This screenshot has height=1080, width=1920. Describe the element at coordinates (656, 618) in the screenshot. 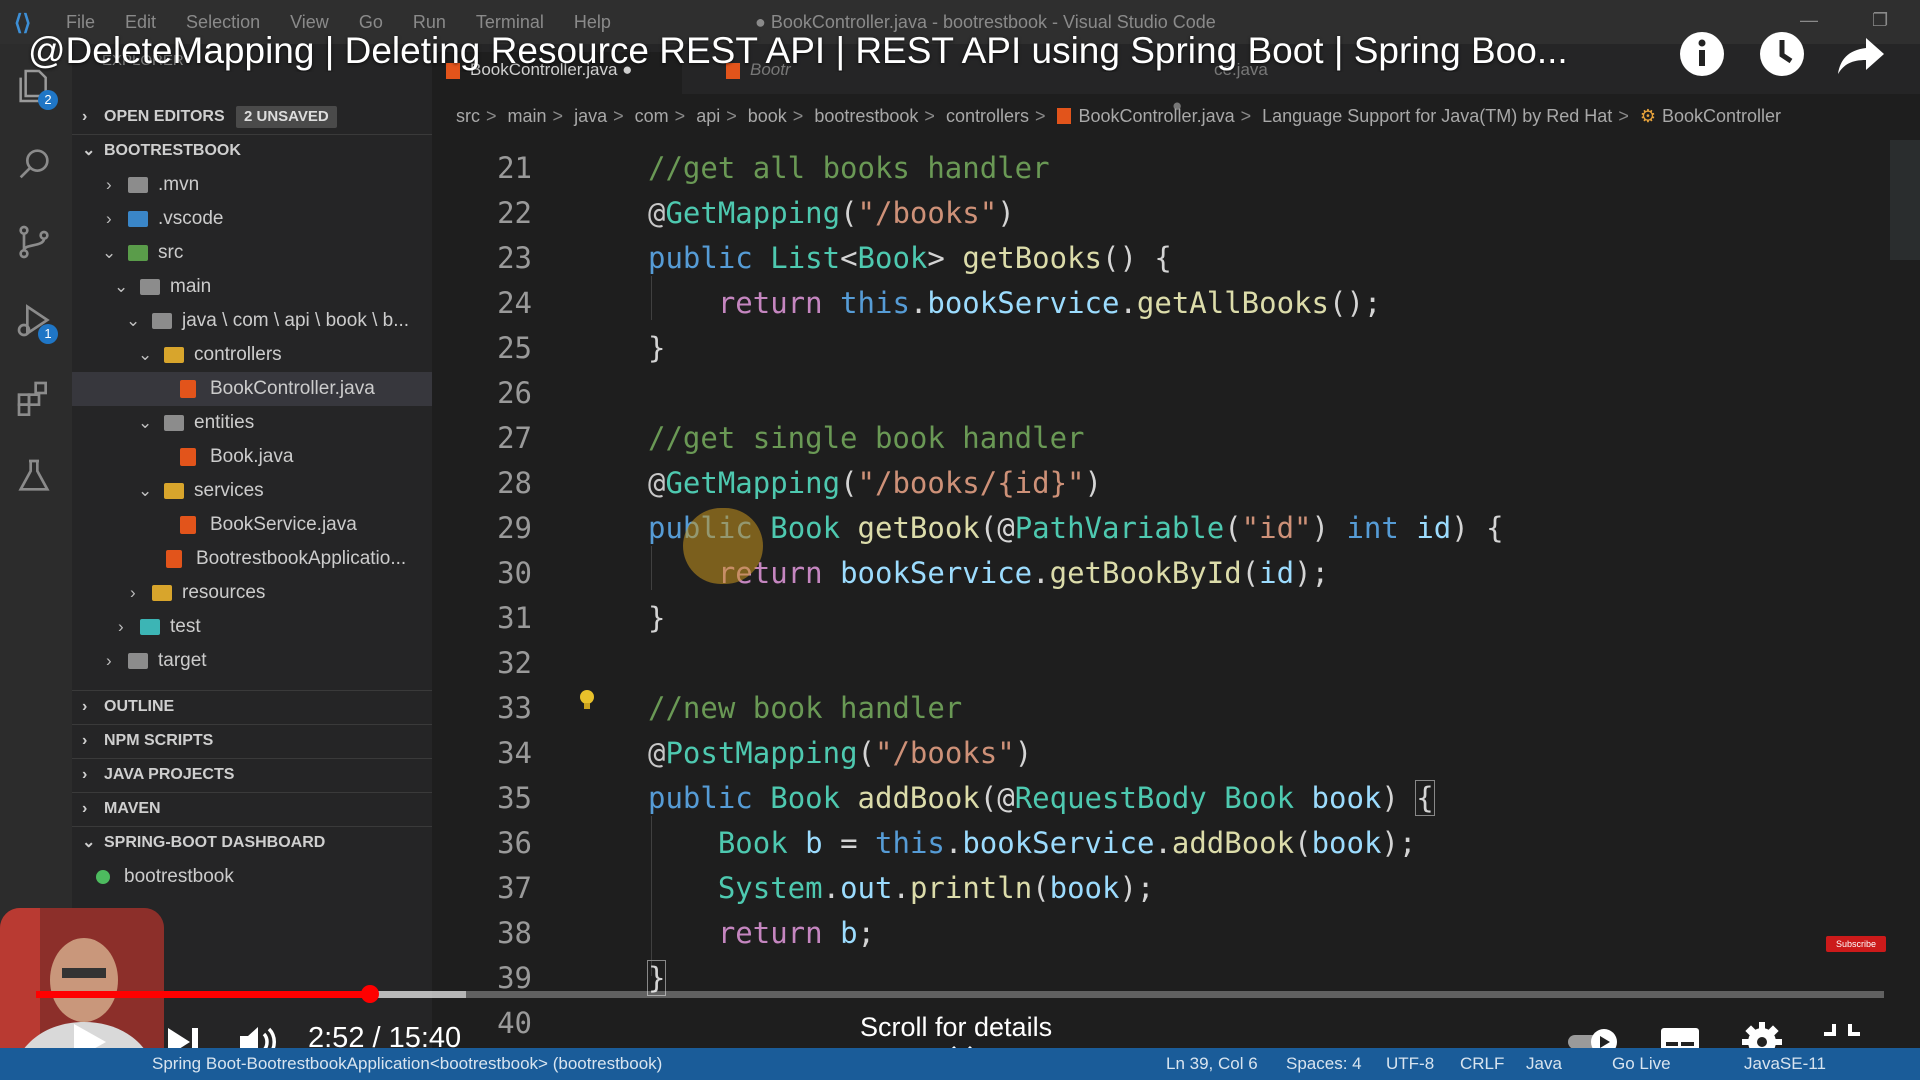

I see `code-line-31: }` at that location.